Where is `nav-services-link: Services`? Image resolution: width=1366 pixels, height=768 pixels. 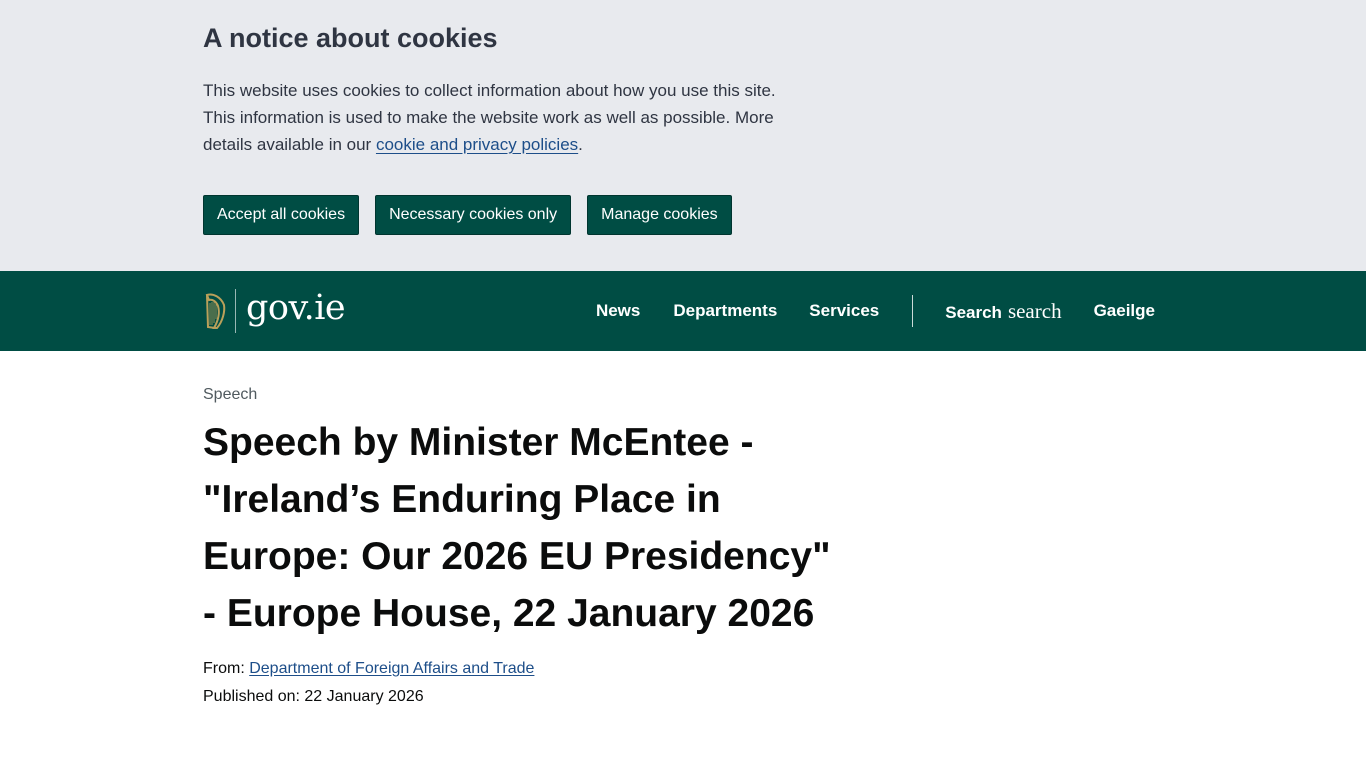 nav-services-link: Services is located at coordinates (844, 311).